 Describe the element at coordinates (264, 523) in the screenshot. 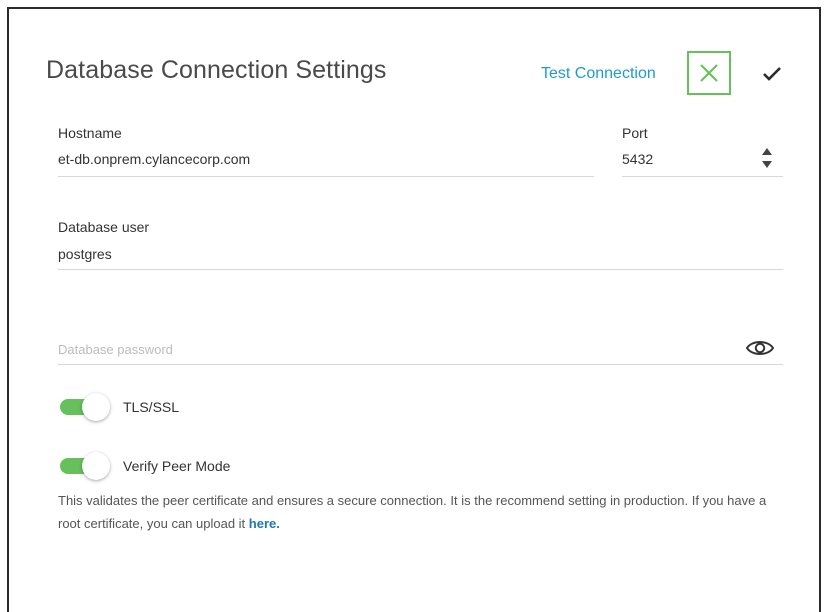

I see `upload-certificate-link: here.` at that location.